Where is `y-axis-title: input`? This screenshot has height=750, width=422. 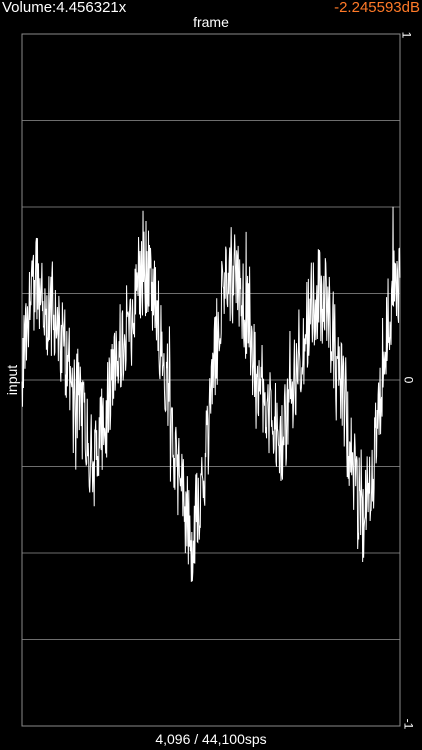
y-axis-title: input is located at coordinates (12, 380).